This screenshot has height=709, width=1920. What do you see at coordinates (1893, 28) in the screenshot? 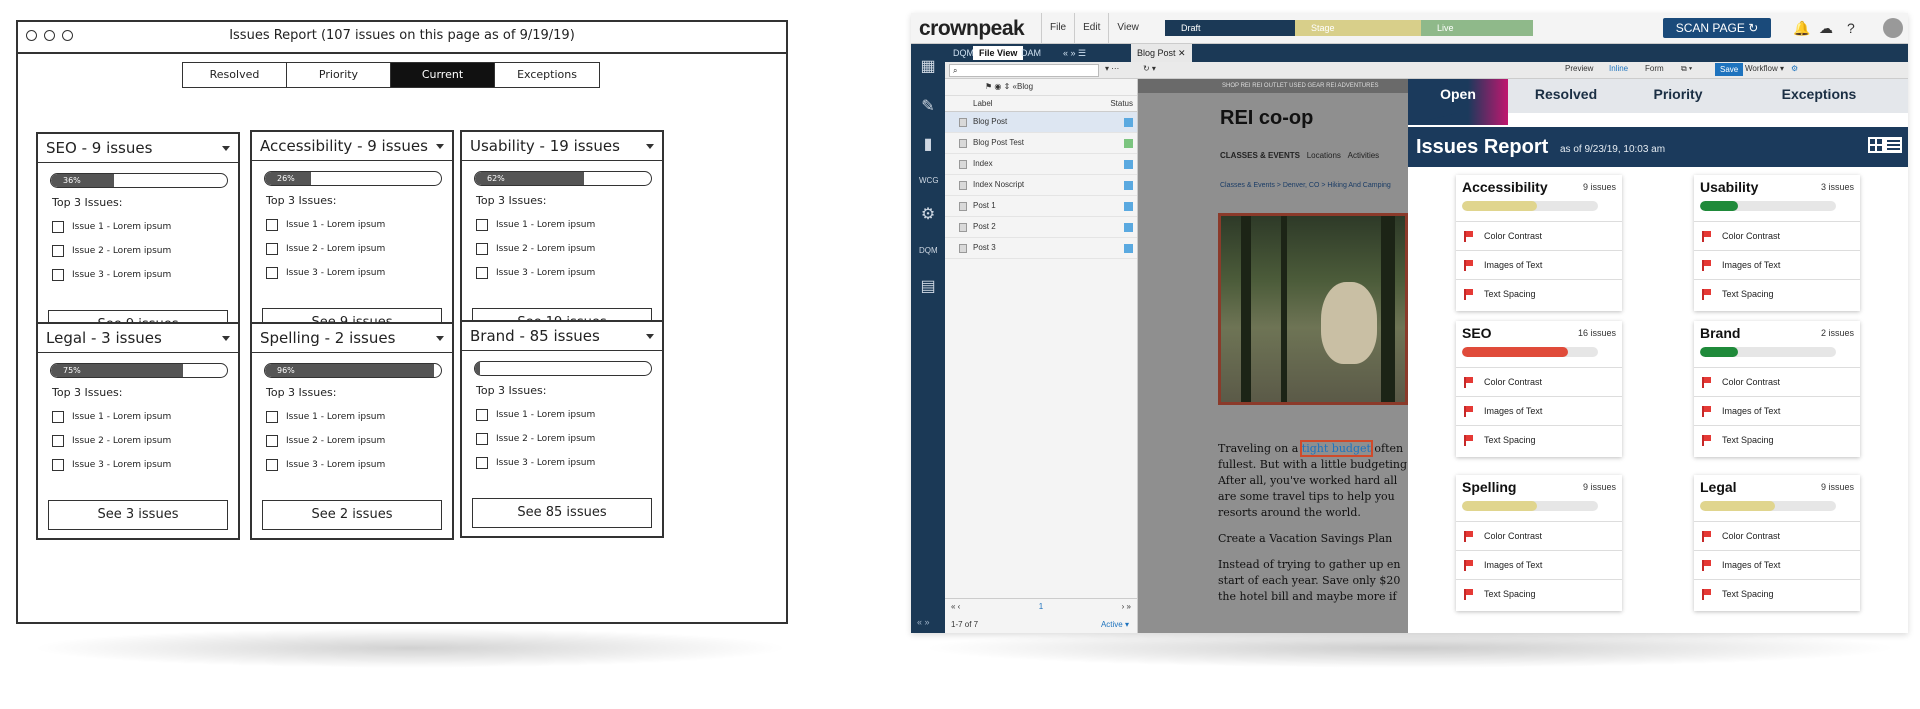
I see `user-avatar` at bounding box center [1893, 28].